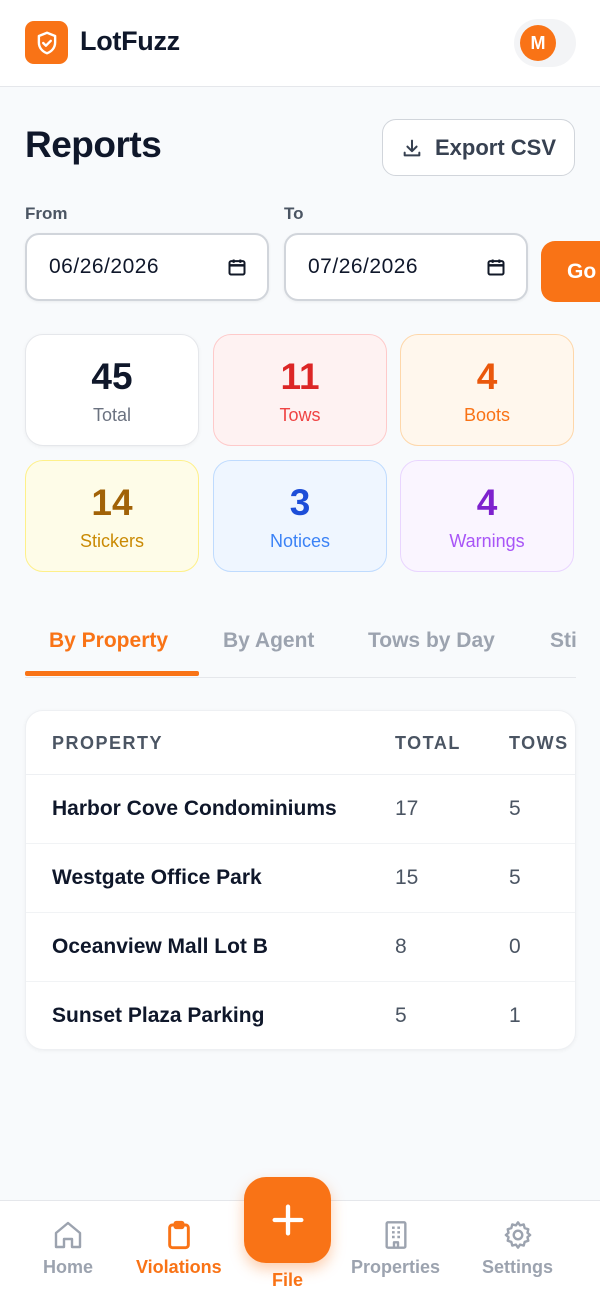  What do you see at coordinates (194, 808) in the screenshot?
I see `property-name: Harbor Cove Condominiums` at bounding box center [194, 808].